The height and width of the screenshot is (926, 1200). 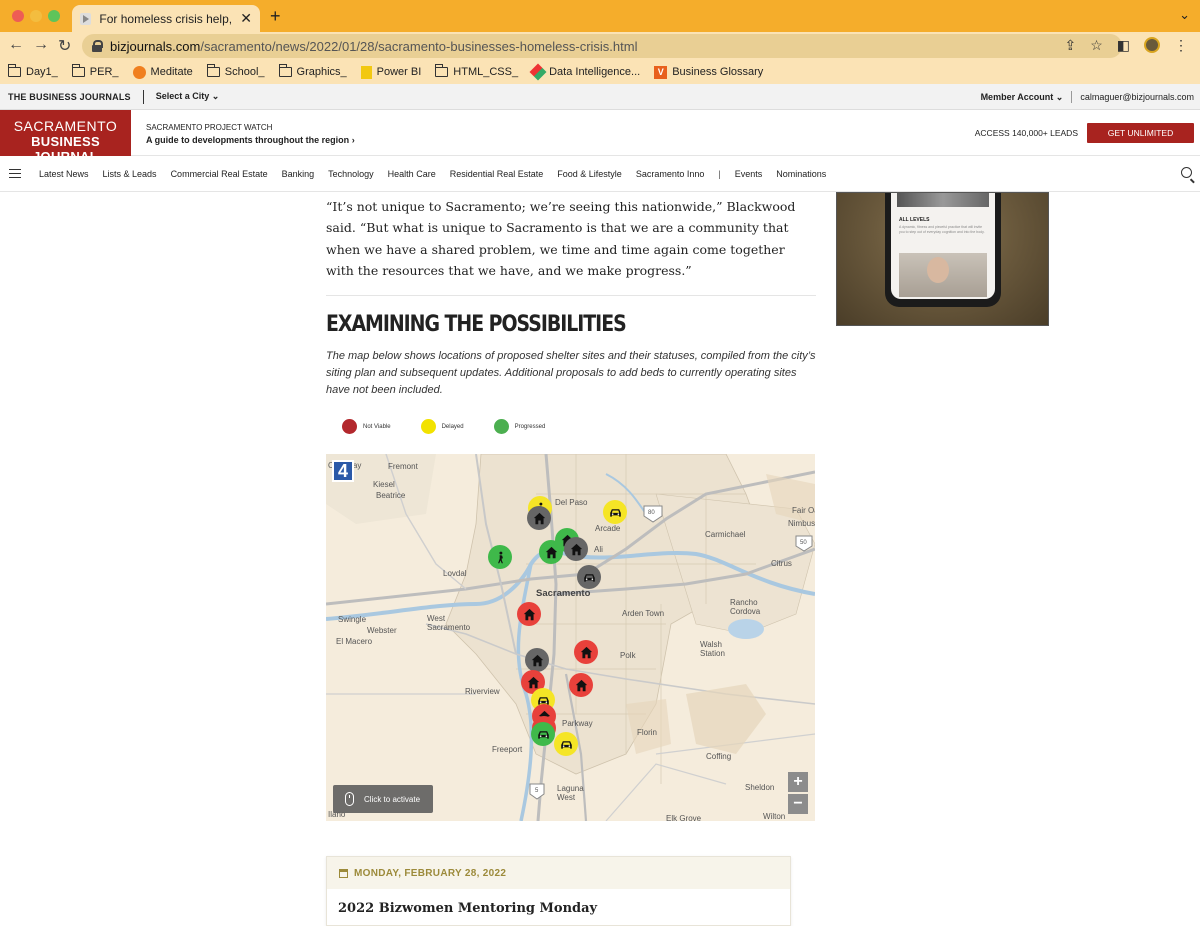 I want to click on car-icon, so click(x=566, y=744).